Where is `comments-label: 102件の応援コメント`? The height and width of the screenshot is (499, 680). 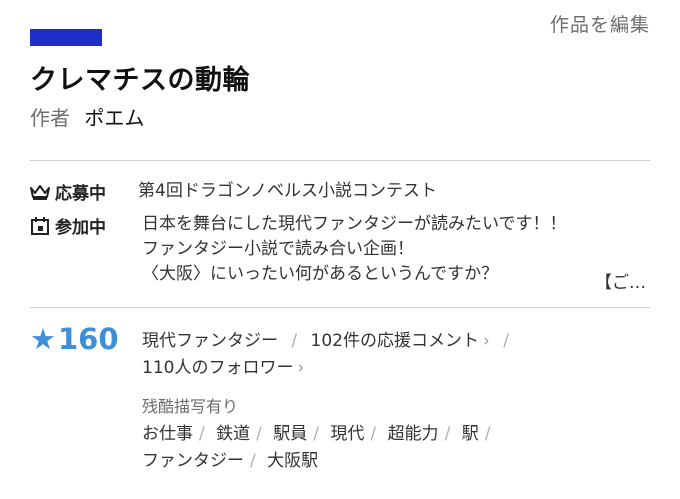 comments-label: 102件の応援コメント is located at coordinates (394, 341).